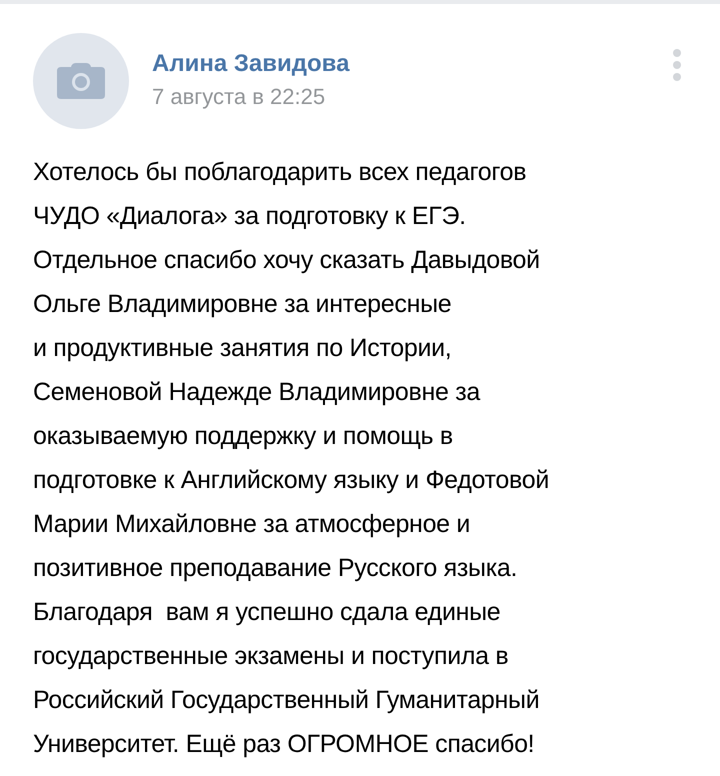  I want to click on post-date: 7 августа в 22:25, so click(239, 97).